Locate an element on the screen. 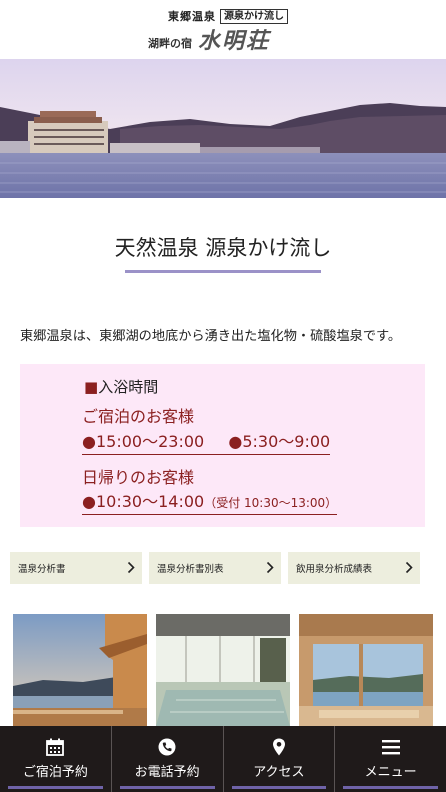  day-time-line: ●10:30〜14:00（受付 10:30〜13:00） is located at coordinates (210, 501).